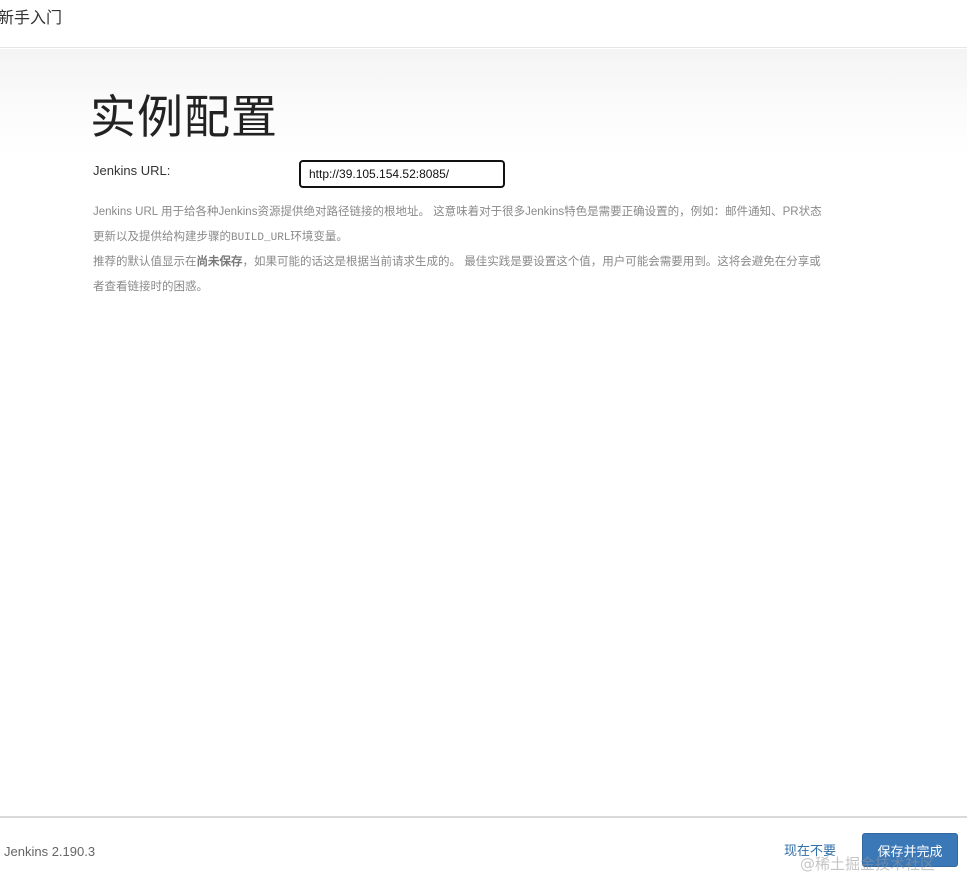  What do you see at coordinates (402, 174) in the screenshot?
I see `jenkins-url-input` at bounding box center [402, 174].